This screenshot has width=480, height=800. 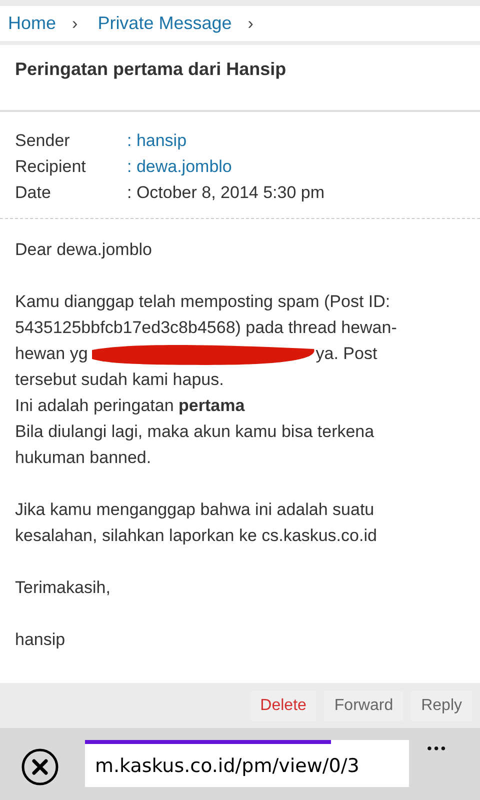 What do you see at coordinates (203, 302) in the screenshot?
I see `message-line: Kamu dianggap telah memposting spam (Post ID:` at bounding box center [203, 302].